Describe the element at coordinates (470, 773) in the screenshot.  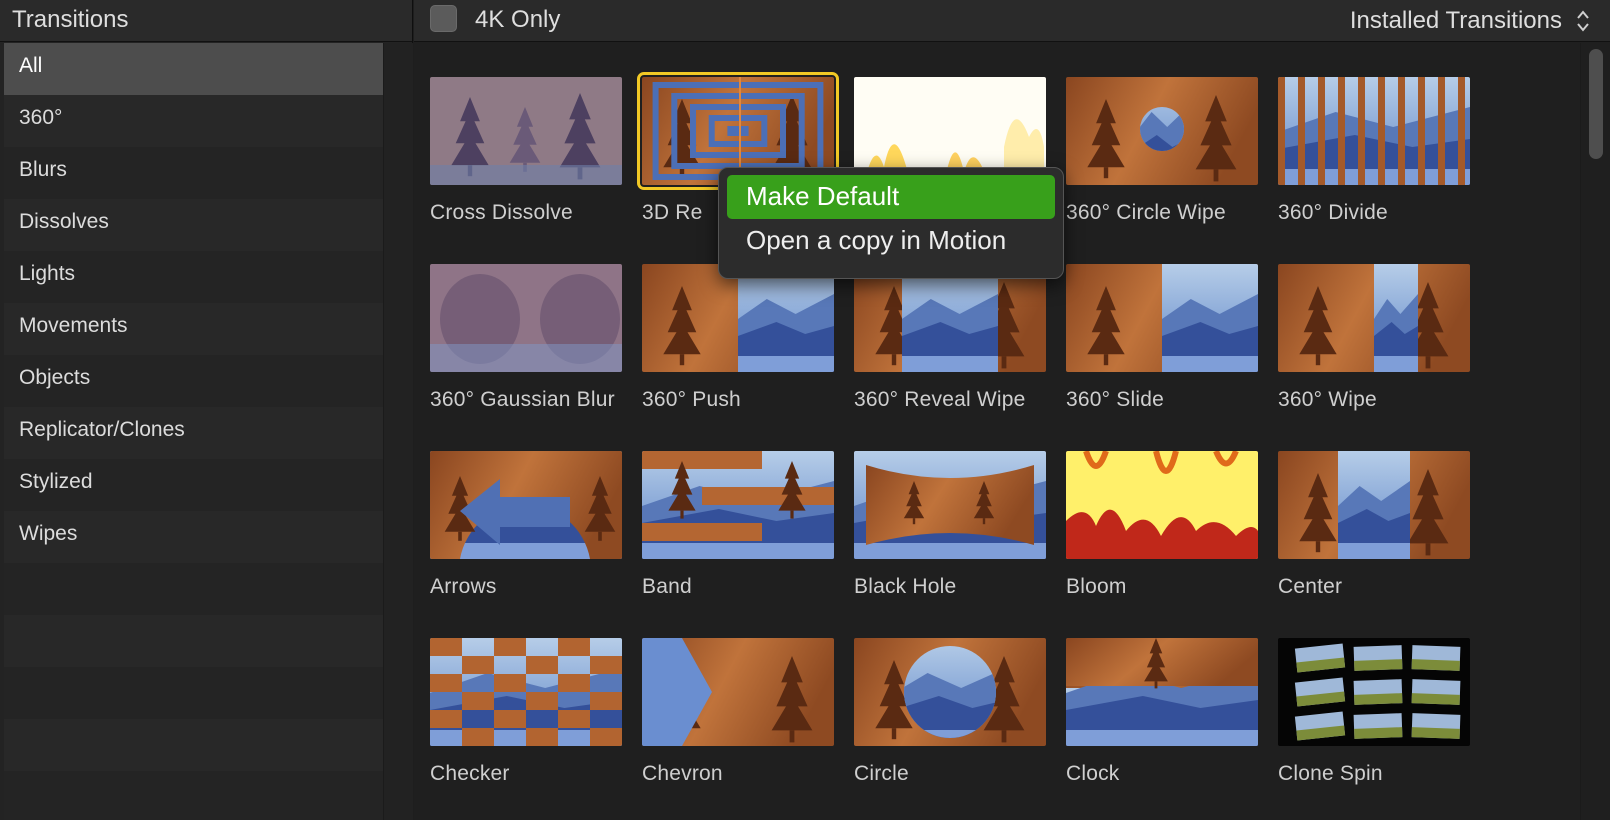
I see `transition-name: Checker` at that location.